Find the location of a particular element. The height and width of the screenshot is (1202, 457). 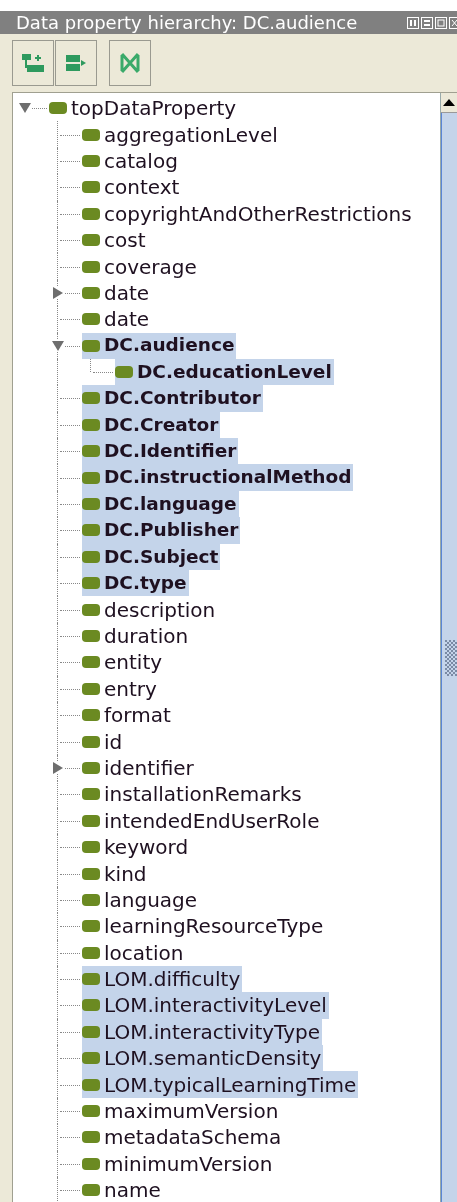

tree-item: DC.Subject is located at coordinates (151, 557).